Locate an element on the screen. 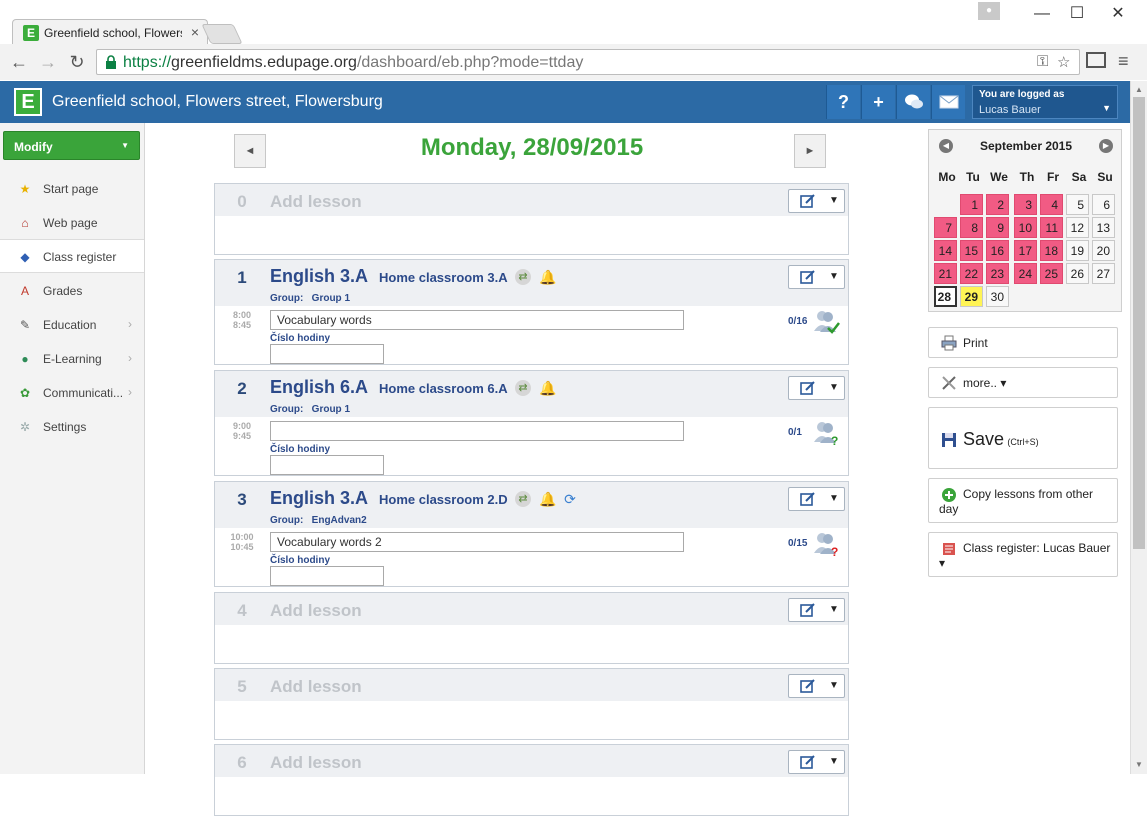 This screenshot has width=1147, height=816. calendar-day: 15 is located at coordinates (971, 250).